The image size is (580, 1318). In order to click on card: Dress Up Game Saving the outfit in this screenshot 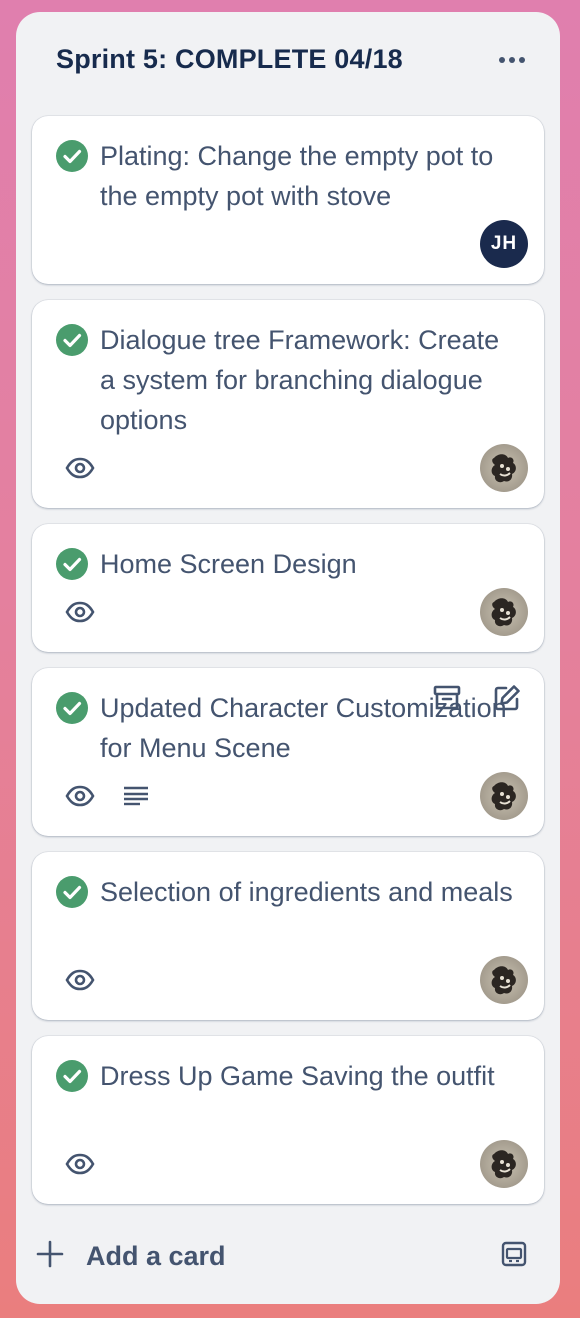, I will do `click(288, 1120)`.